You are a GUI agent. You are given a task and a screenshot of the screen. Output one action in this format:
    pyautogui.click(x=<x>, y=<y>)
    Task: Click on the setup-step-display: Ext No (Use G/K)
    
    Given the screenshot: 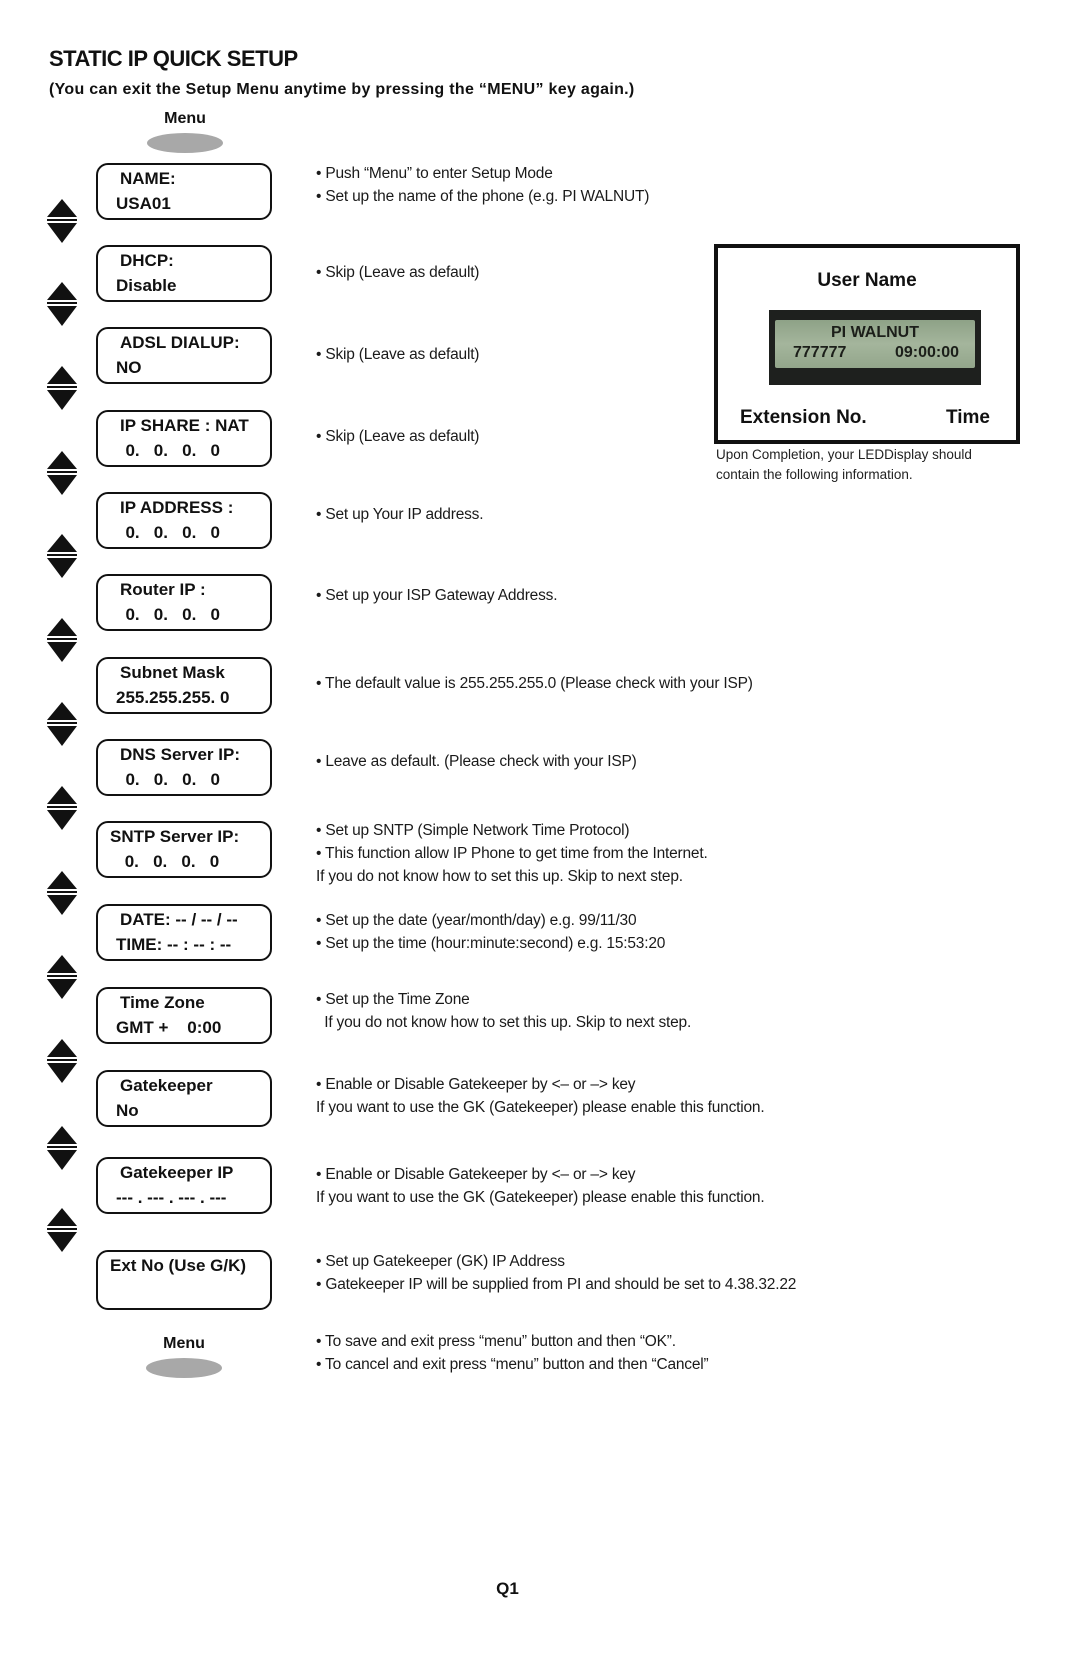 What is the action you would take?
    pyautogui.click(x=184, y=1280)
    